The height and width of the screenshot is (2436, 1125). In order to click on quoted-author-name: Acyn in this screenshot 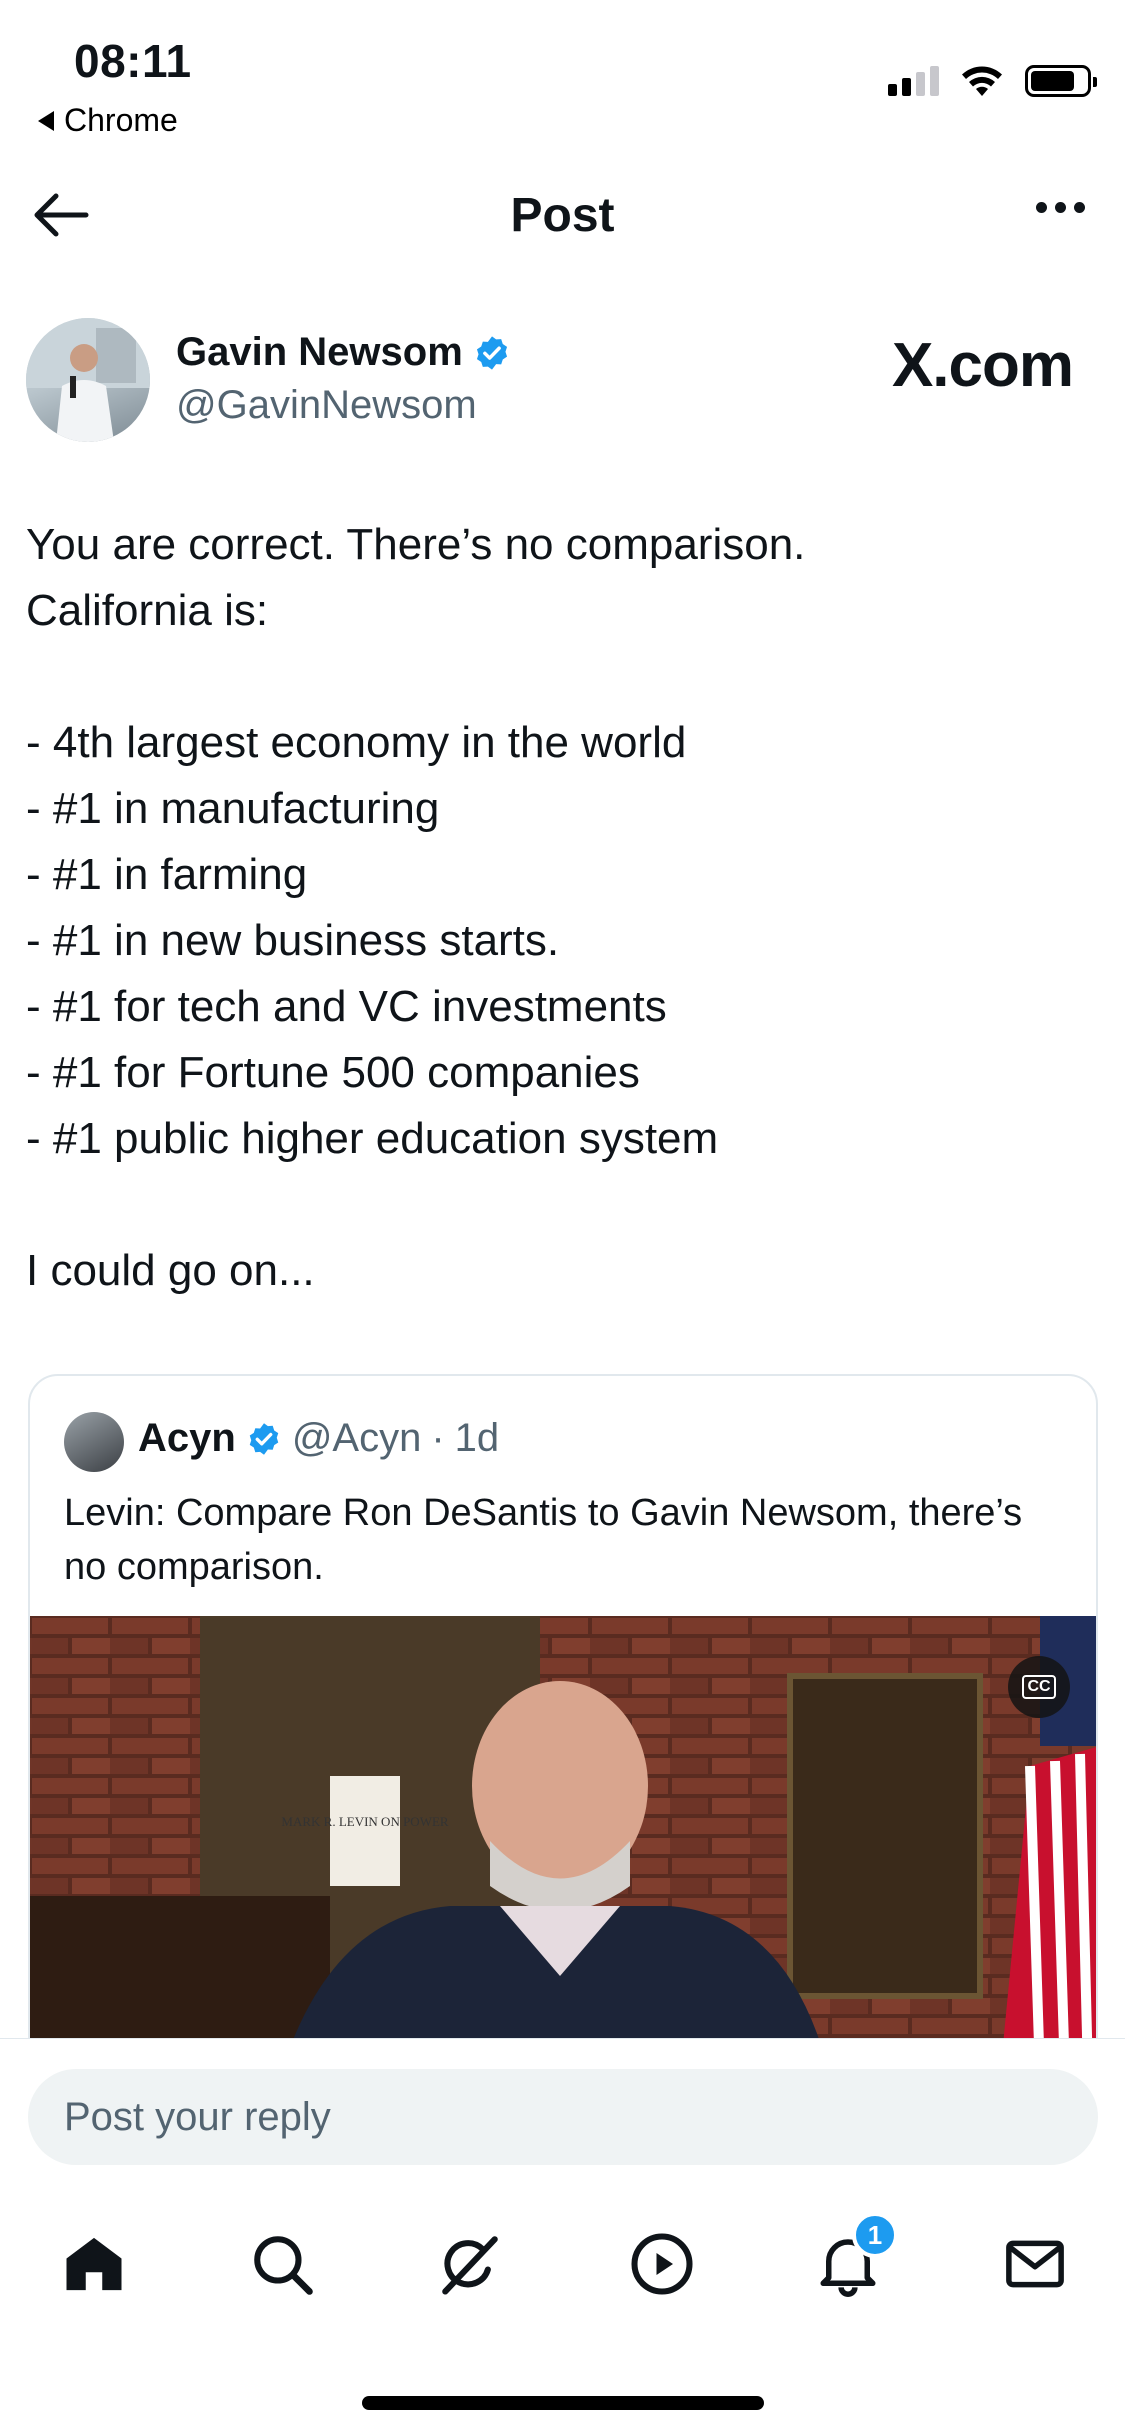, I will do `click(187, 1438)`.